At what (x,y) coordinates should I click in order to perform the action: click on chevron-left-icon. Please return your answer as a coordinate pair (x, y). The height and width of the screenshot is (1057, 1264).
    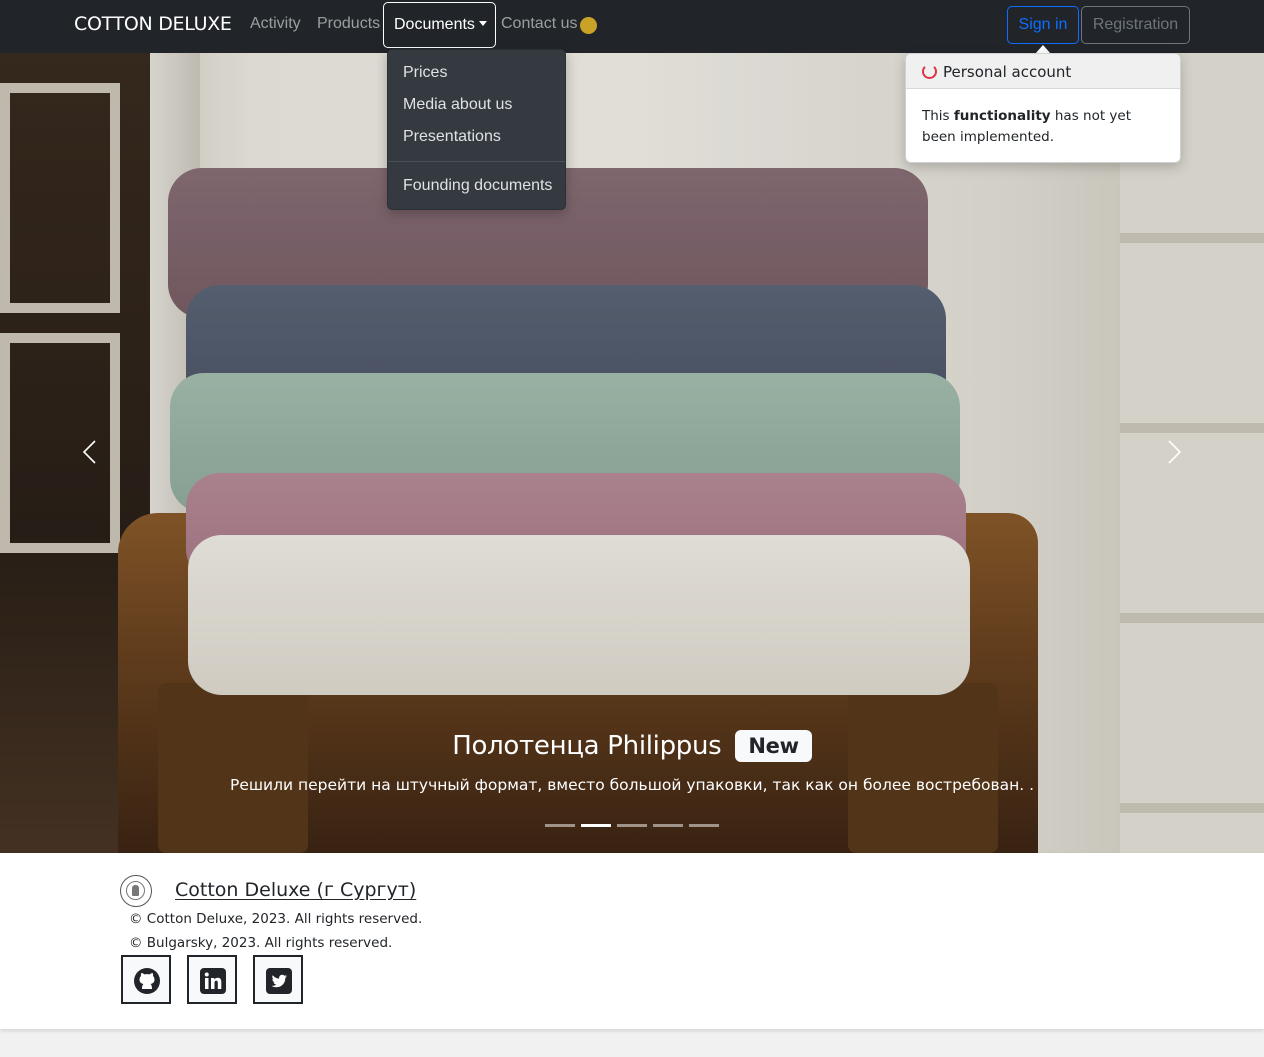
    Looking at the image, I should click on (89, 452).